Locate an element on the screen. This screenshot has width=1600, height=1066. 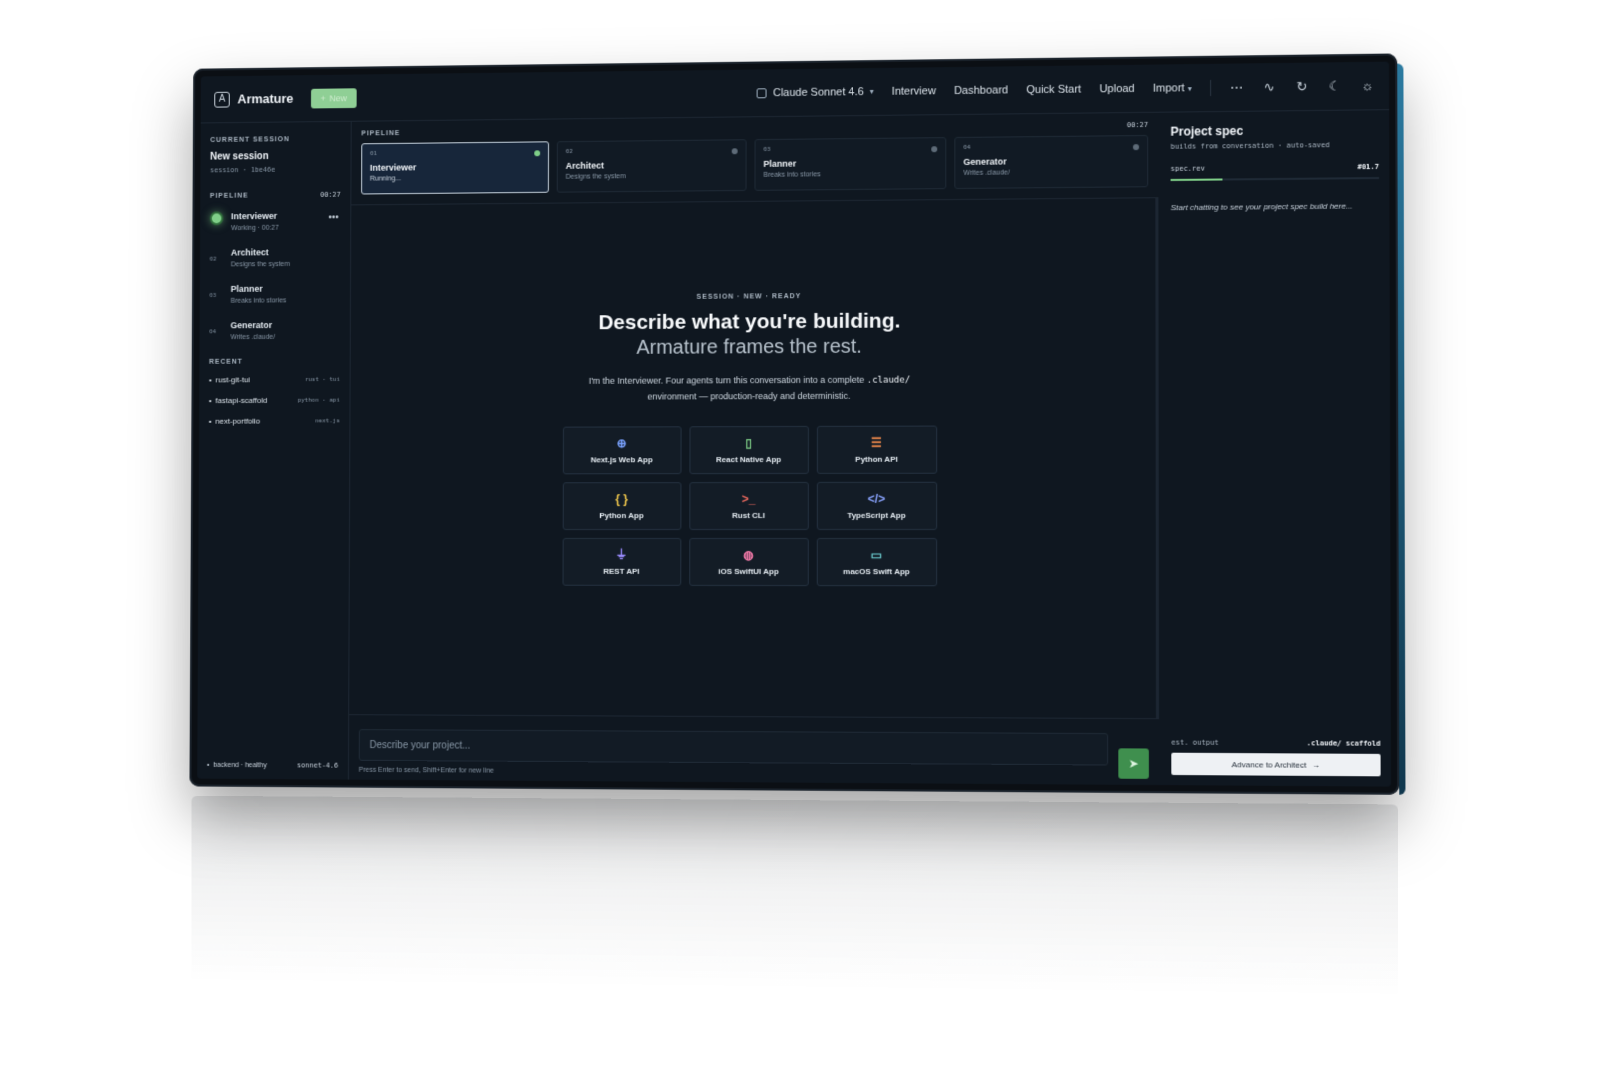
pipe-name: Planner is located at coordinates (780, 163).